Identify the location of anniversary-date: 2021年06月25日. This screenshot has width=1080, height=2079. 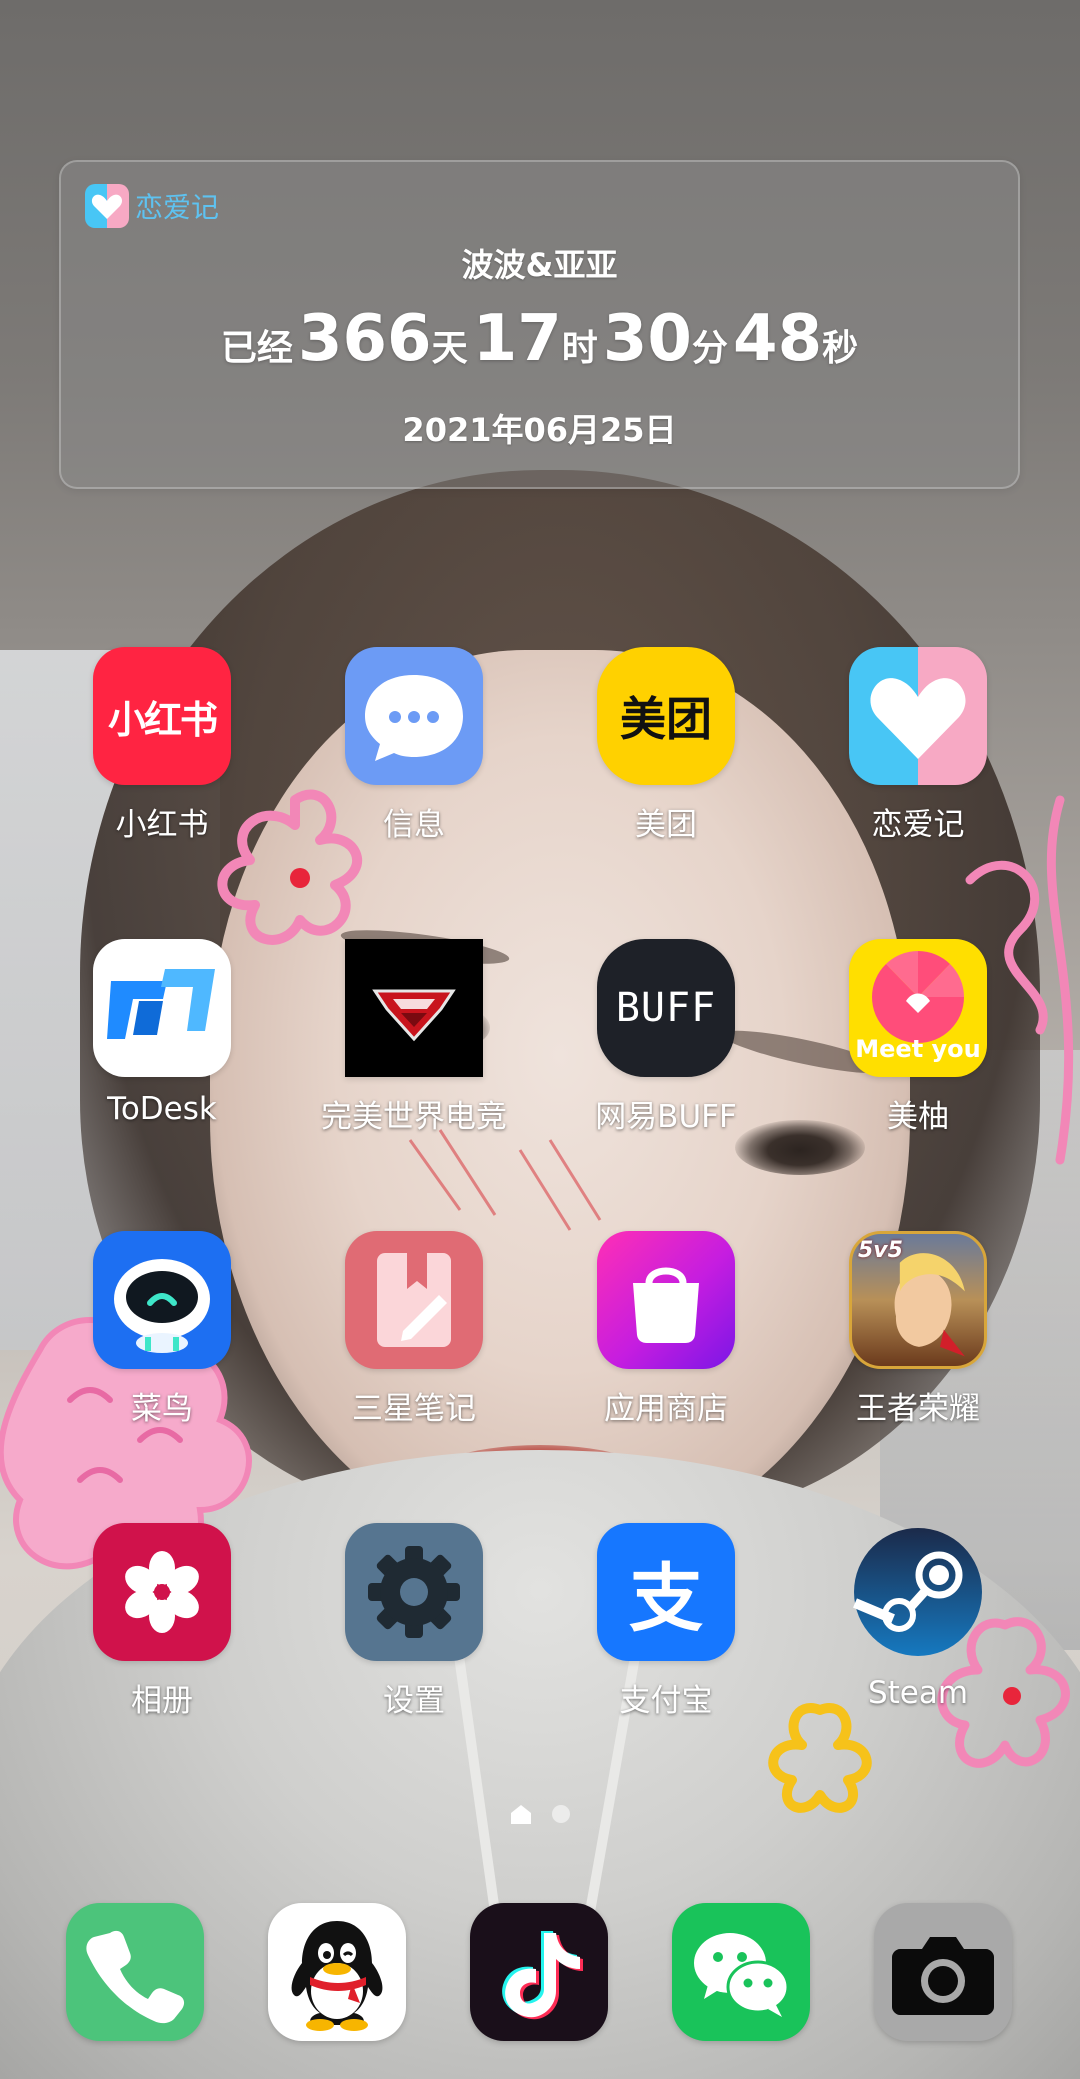
(539, 430).